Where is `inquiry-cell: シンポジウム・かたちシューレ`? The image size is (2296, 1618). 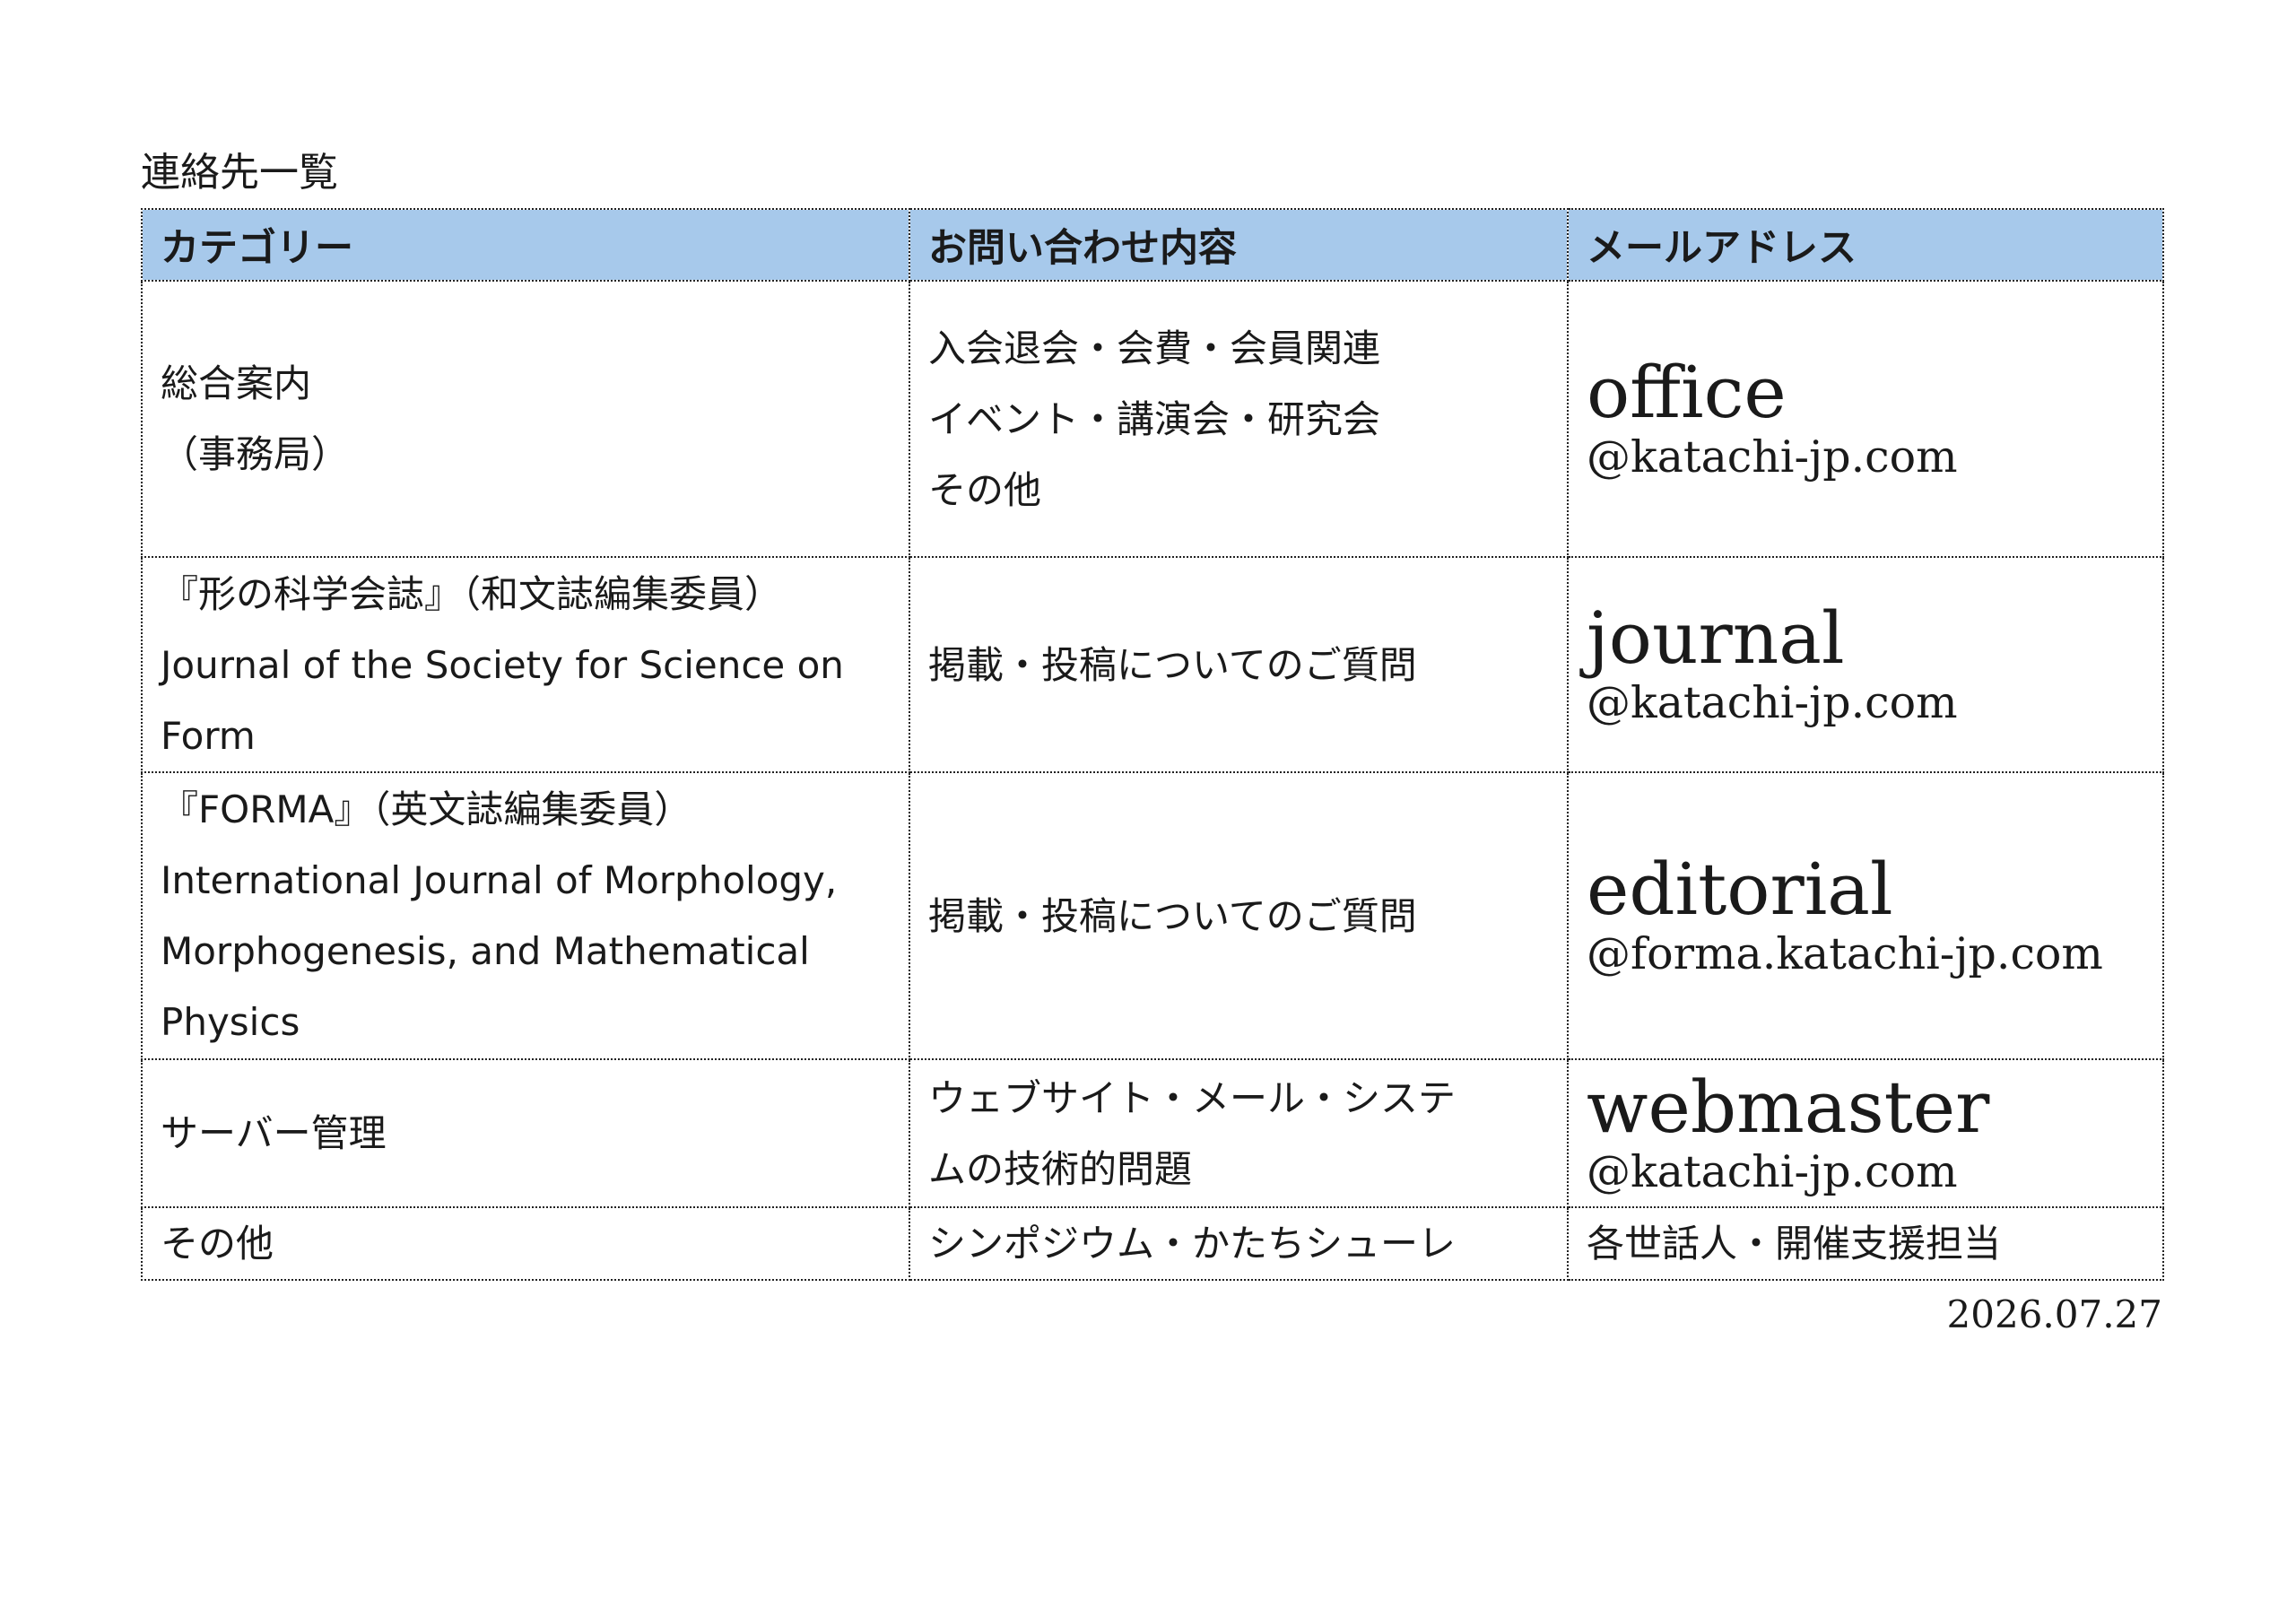 inquiry-cell: シンポジウム・かたちシューレ is located at coordinates (1239, 1243).